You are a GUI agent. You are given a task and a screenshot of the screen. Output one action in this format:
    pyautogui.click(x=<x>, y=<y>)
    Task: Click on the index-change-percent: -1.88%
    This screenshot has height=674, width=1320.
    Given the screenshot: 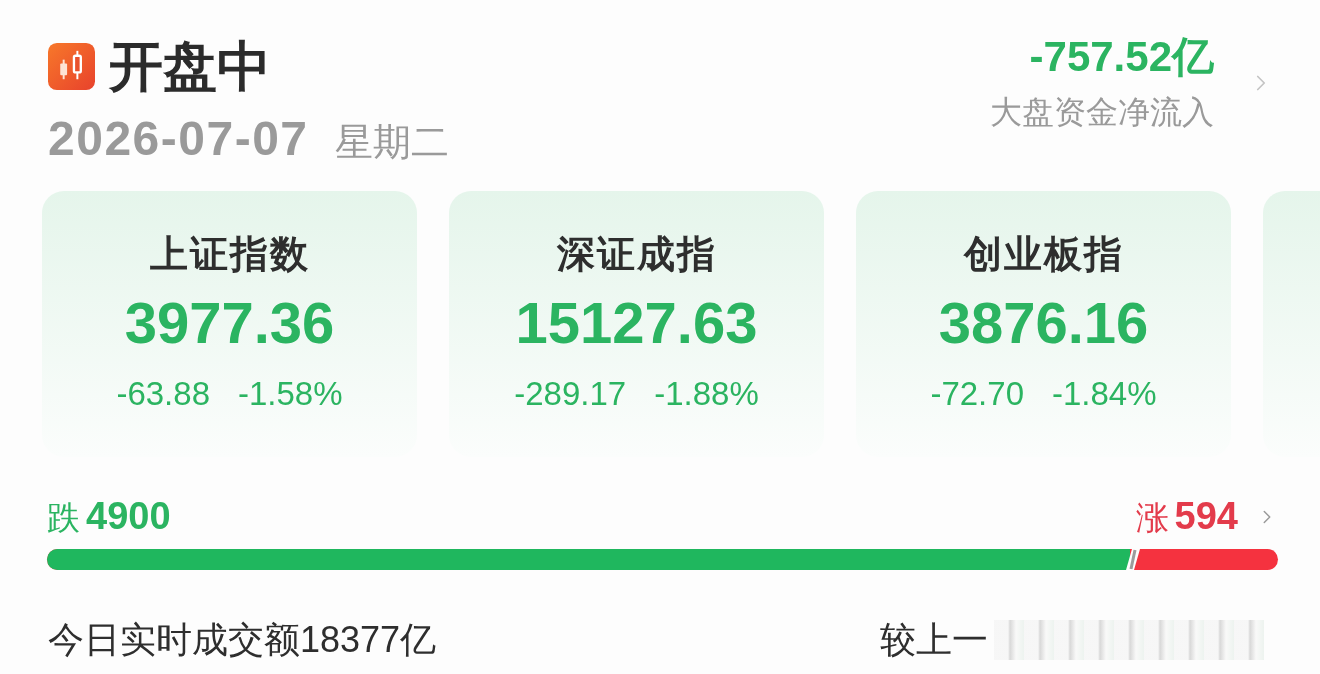 What is the action you would take?
    pyautogui.click(x=706, y=394)
    